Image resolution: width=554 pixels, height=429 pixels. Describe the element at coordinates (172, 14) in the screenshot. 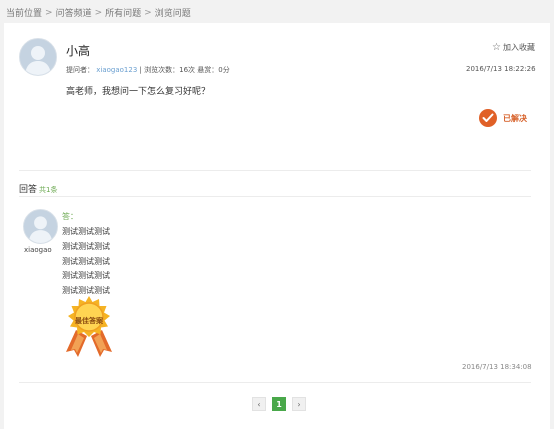

I see `breadcrumb-browse-question: 浏览问题` at that location.